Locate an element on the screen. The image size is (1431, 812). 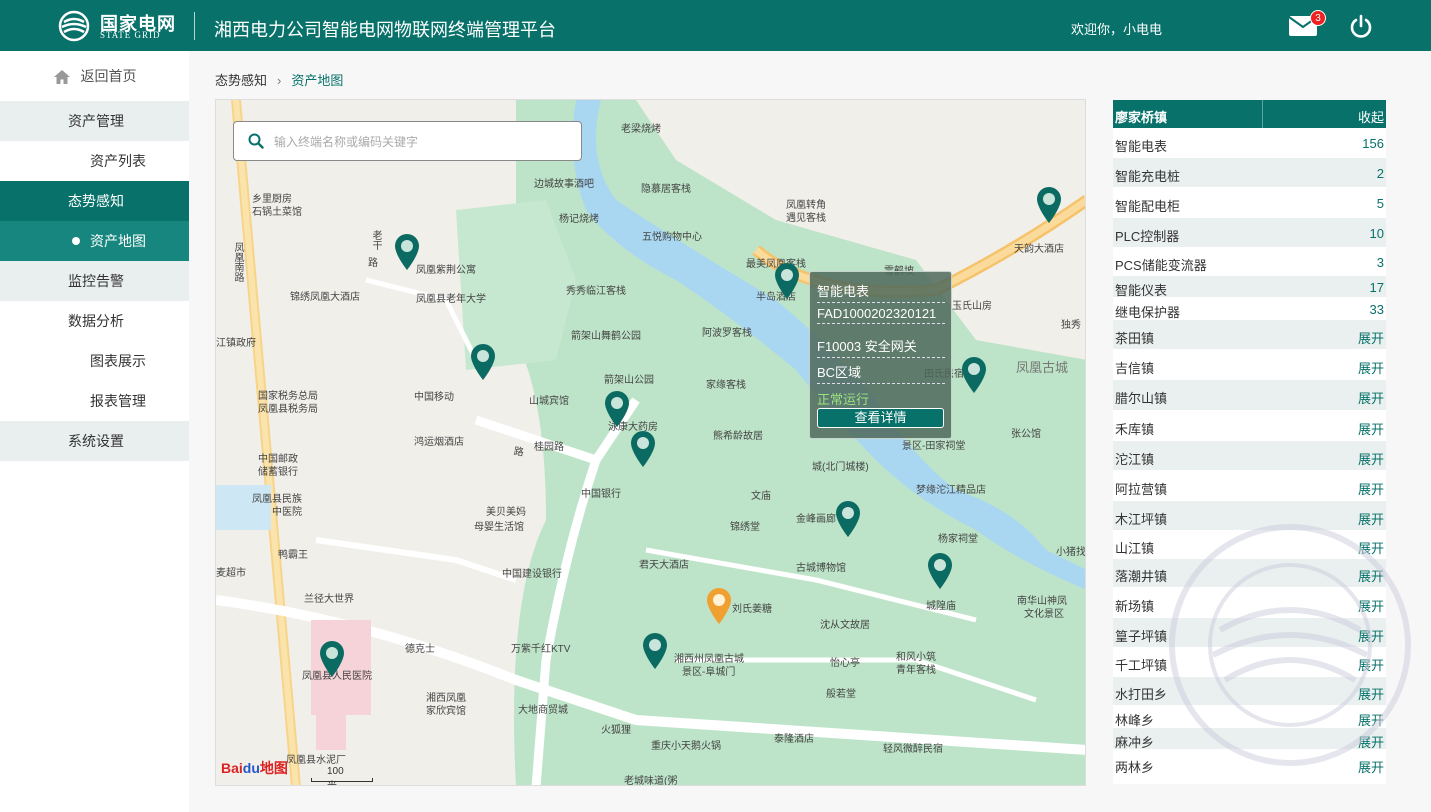
map-label: 轻风微醉民宿 is located at coordinates (913, 749).